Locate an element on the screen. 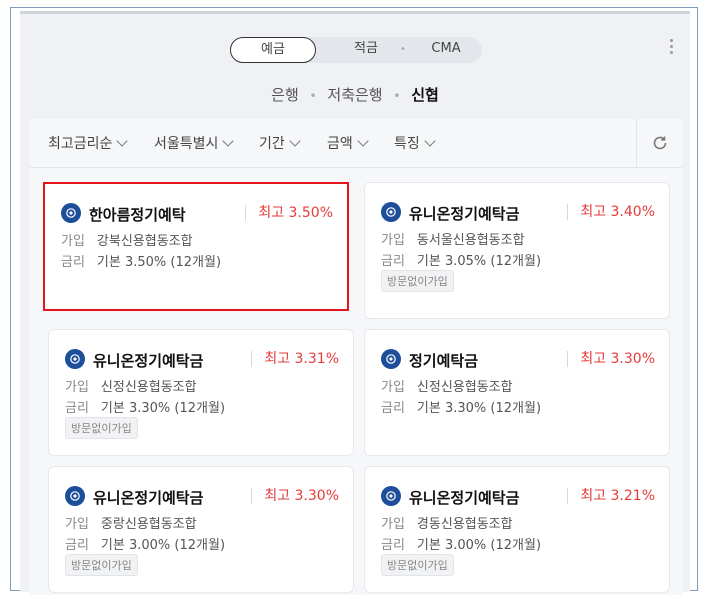 Image resolution: width=708 pixels, height=599 pixels. join-row: 가입 동서울신용협동조합 is located at coordinates (453, 238).